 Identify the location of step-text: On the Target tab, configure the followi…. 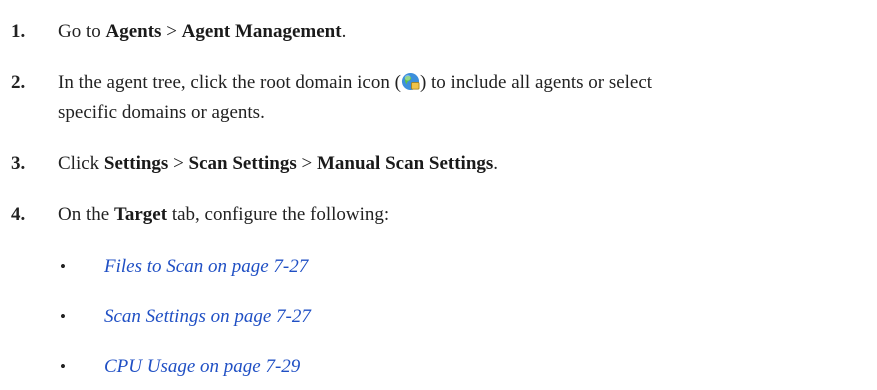
(224, 214).